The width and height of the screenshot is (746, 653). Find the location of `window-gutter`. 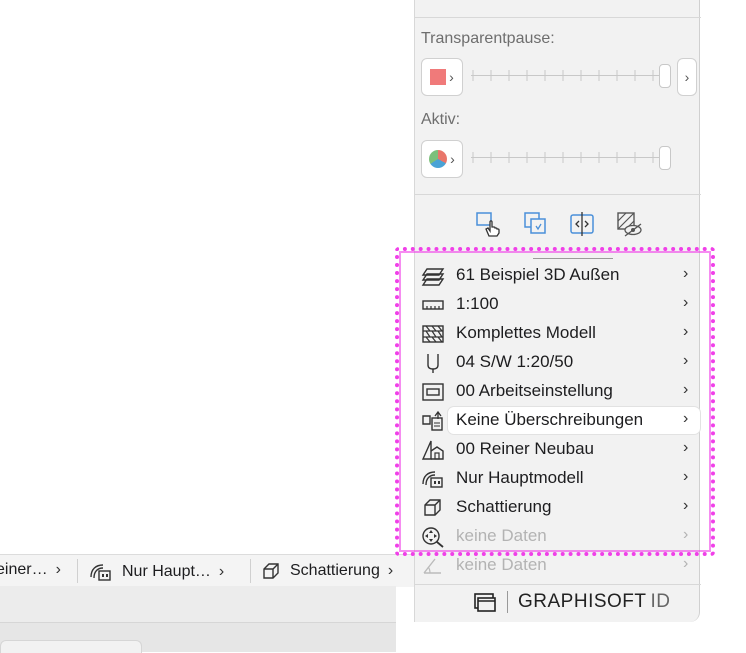

window-gutter is located at coordinates (723, 325).